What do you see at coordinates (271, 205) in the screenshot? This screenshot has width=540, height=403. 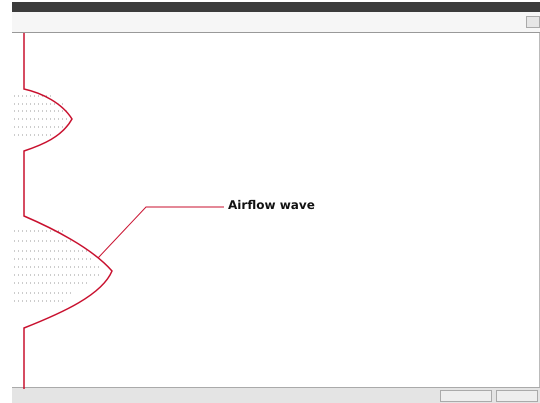 I see `annotation-label: Airflow wave` at bounding box center [271, 205].